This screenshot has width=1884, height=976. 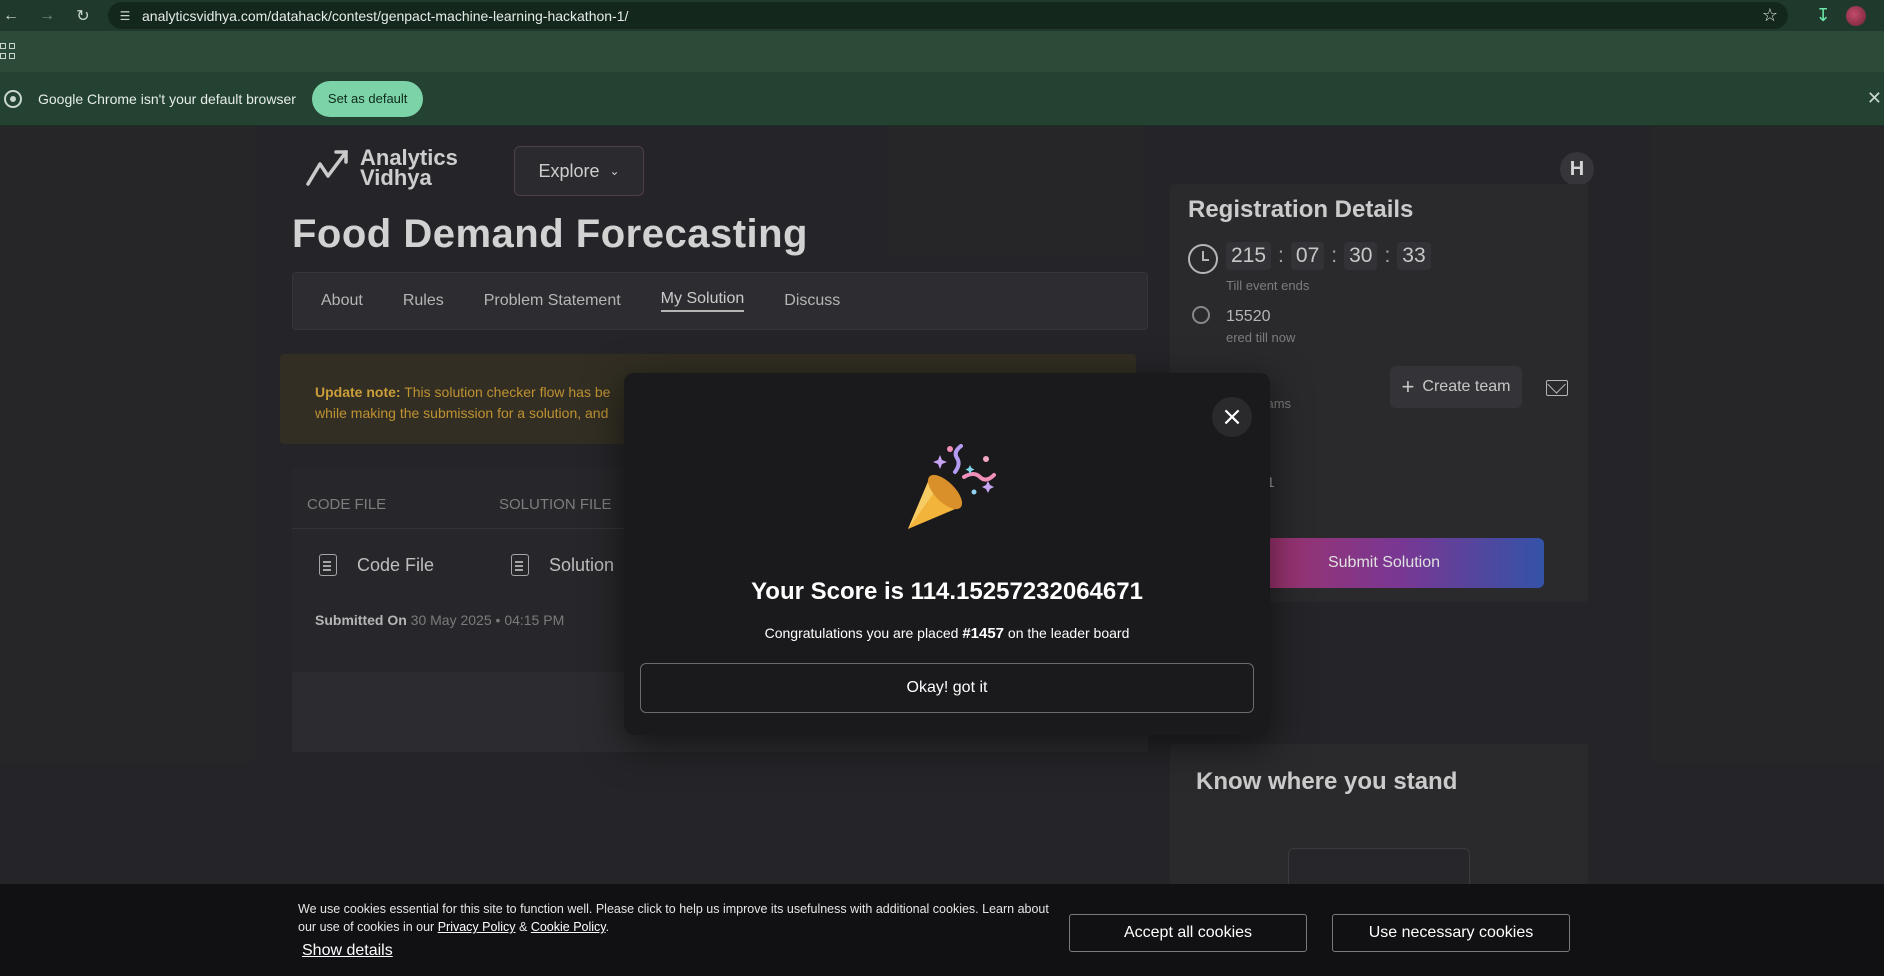 What do you see at coordinates (1874, 98) in the screenshot?
I see `close-icon: ✕` at bounding box center [1874, 98].